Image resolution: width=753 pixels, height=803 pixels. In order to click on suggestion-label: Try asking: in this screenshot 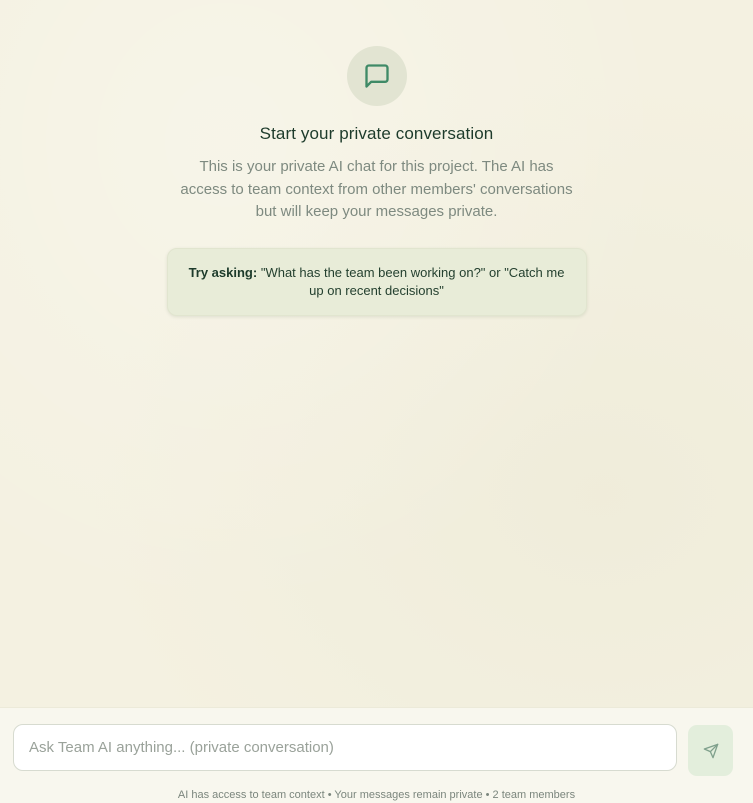, I will do `click(223, 272)`.